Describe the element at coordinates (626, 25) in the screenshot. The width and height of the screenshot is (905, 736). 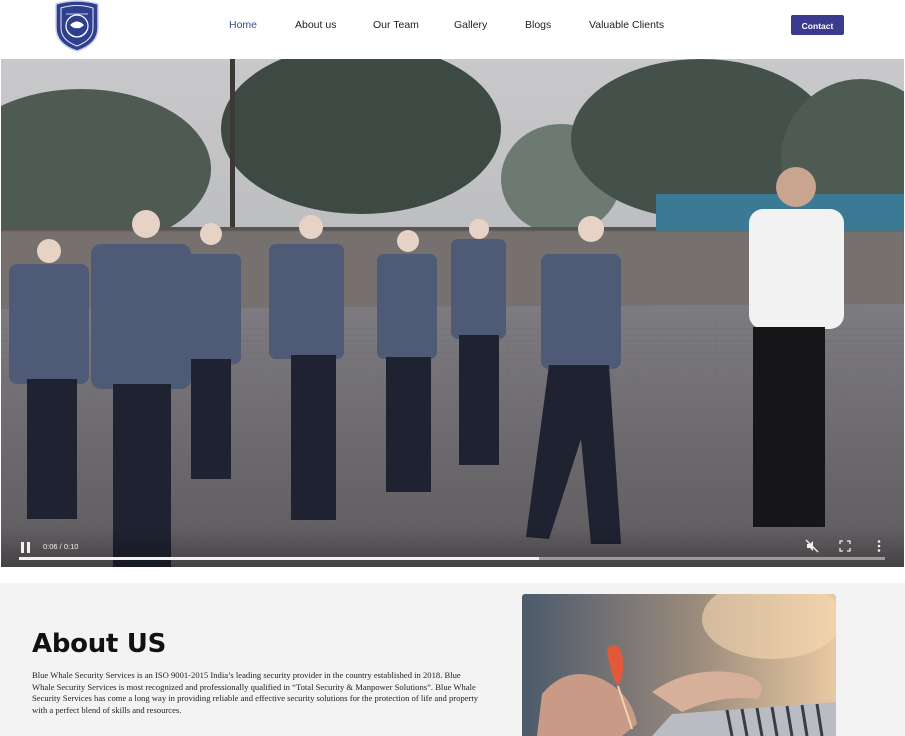
I see `nav-link-valuable-clients: Valuable Clients` at that location.